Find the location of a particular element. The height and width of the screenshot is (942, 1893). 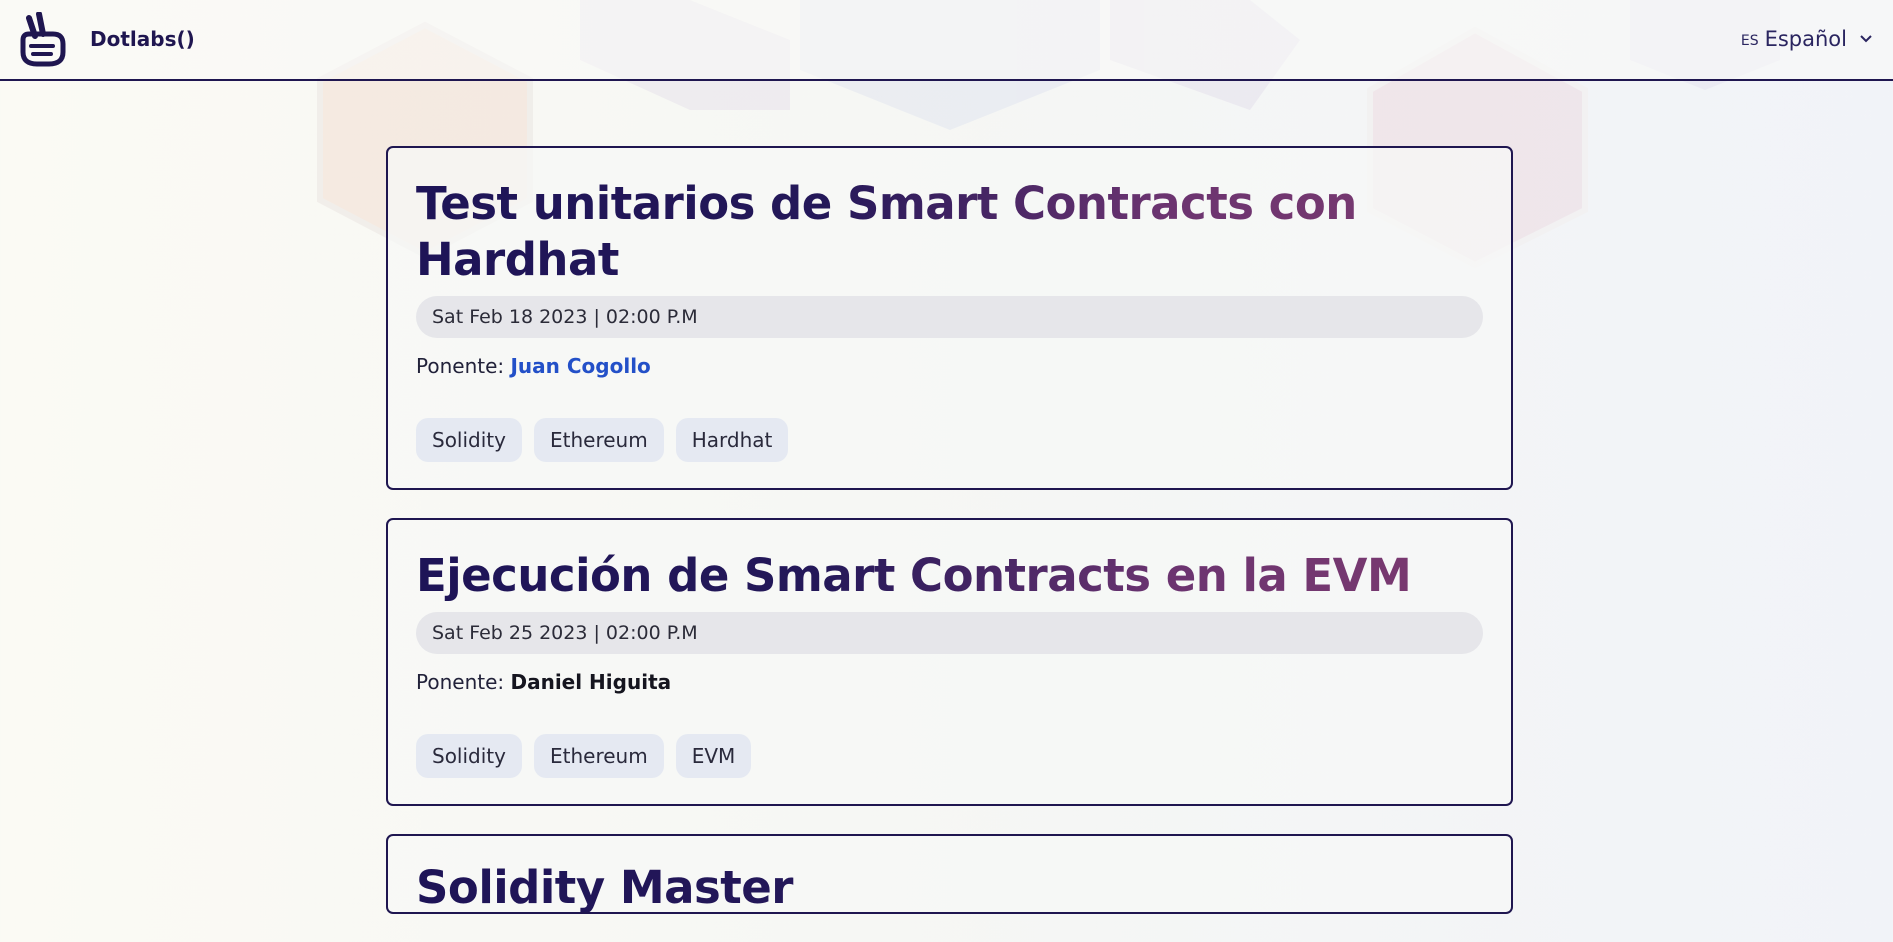

event-title: Solidity Master is located at coordinates (949, 886).